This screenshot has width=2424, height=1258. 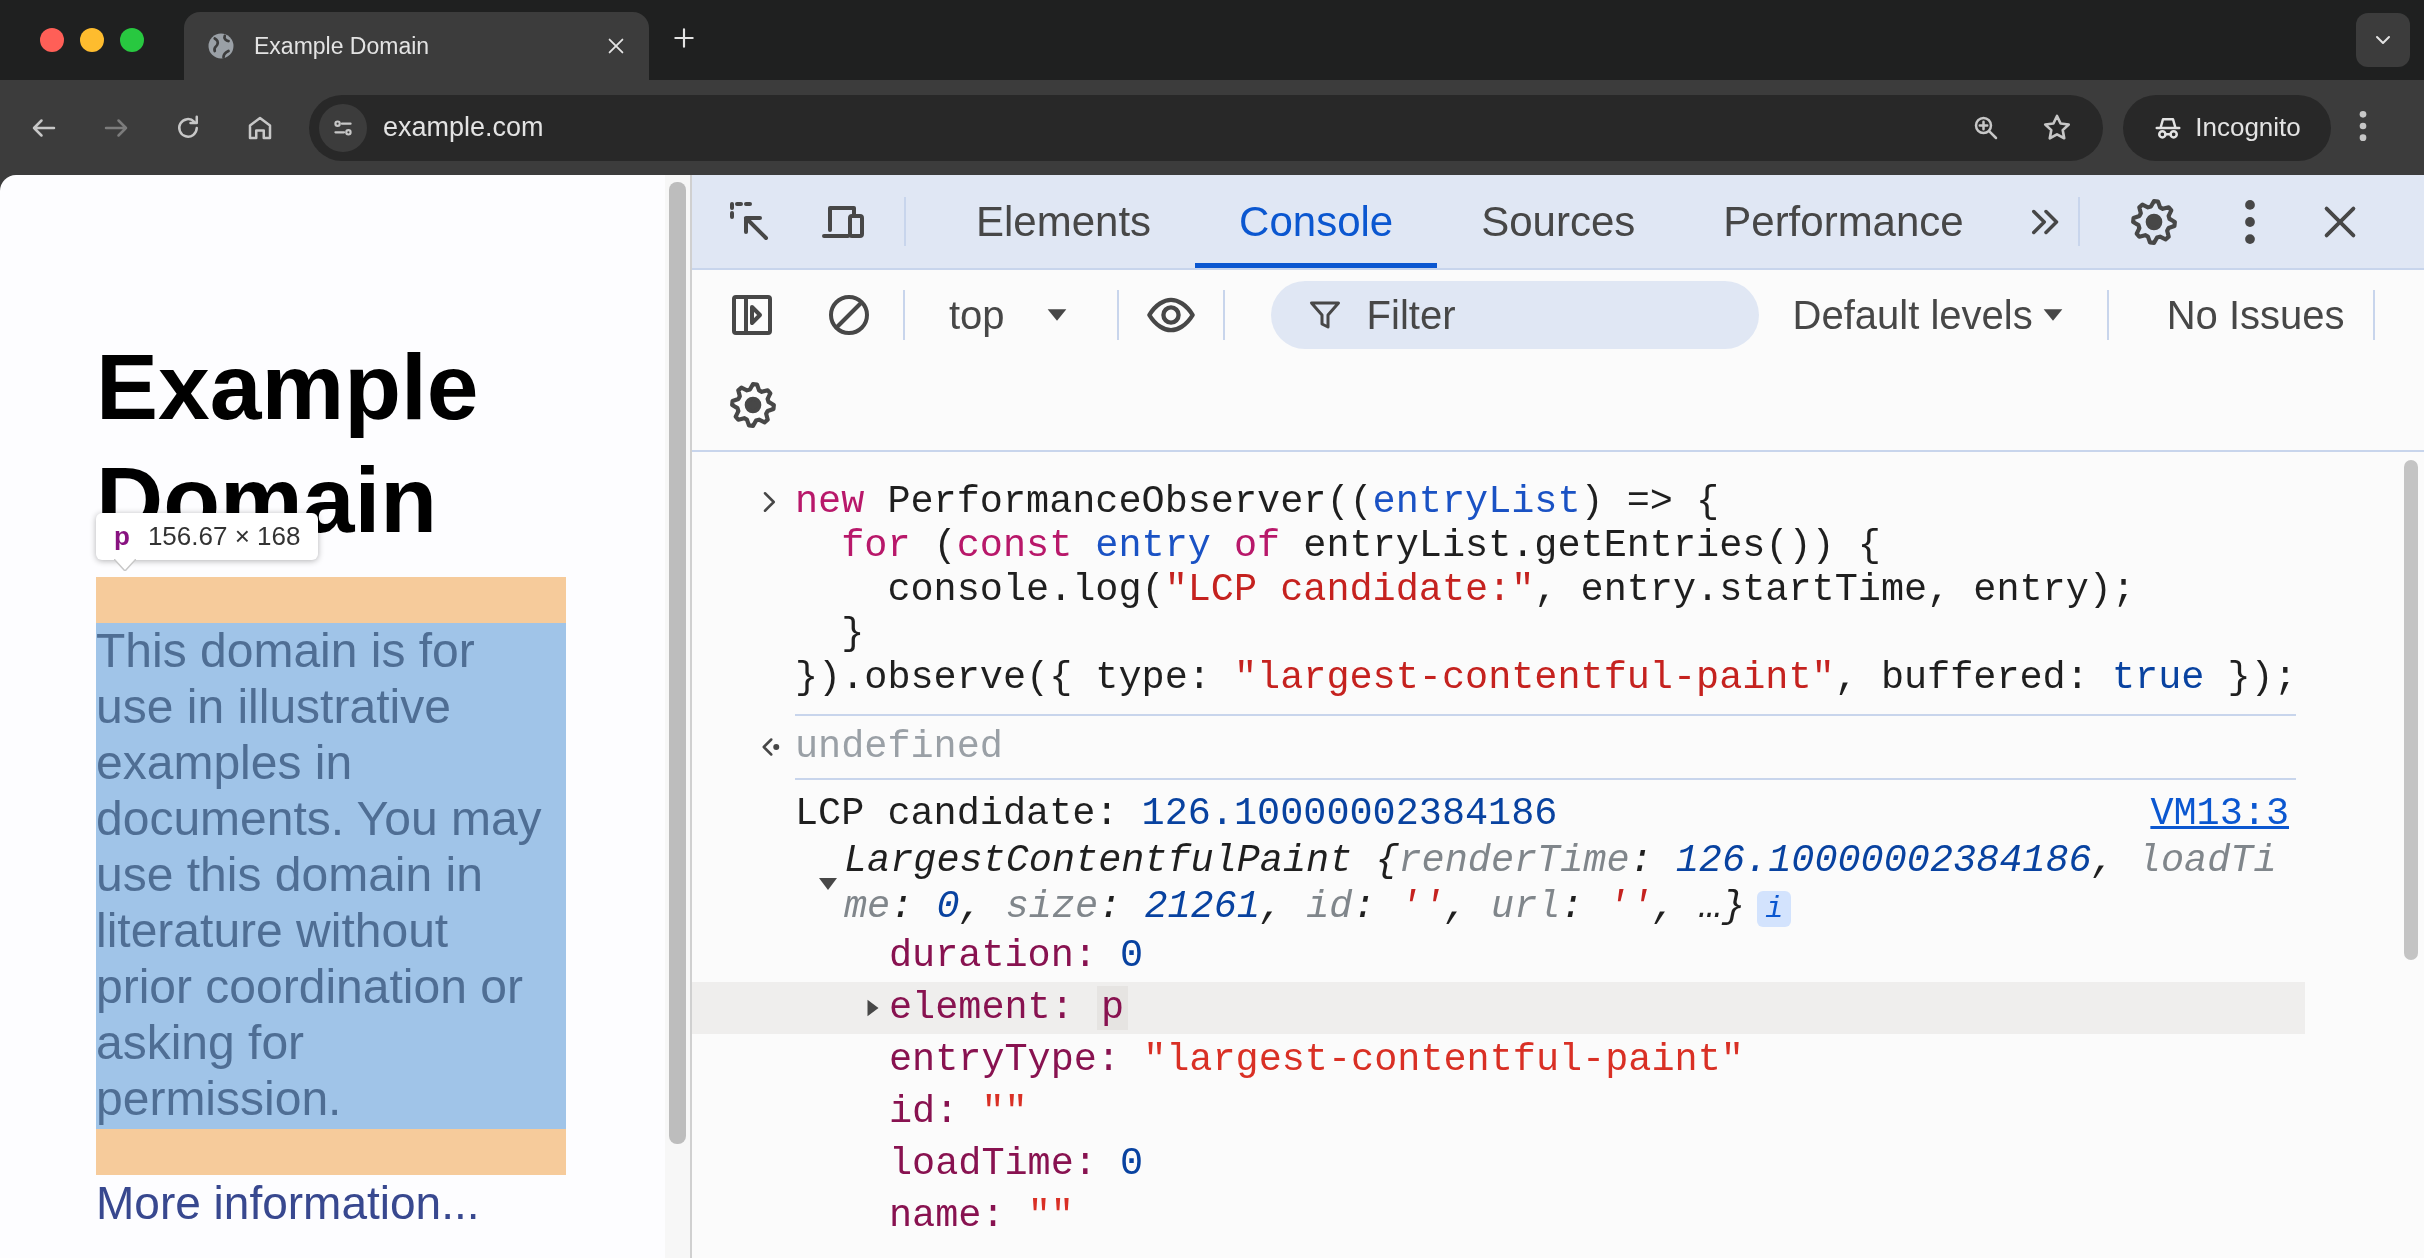 I want to click on log-levels-dropdown: Default levels, so click(x=1929, y=315).